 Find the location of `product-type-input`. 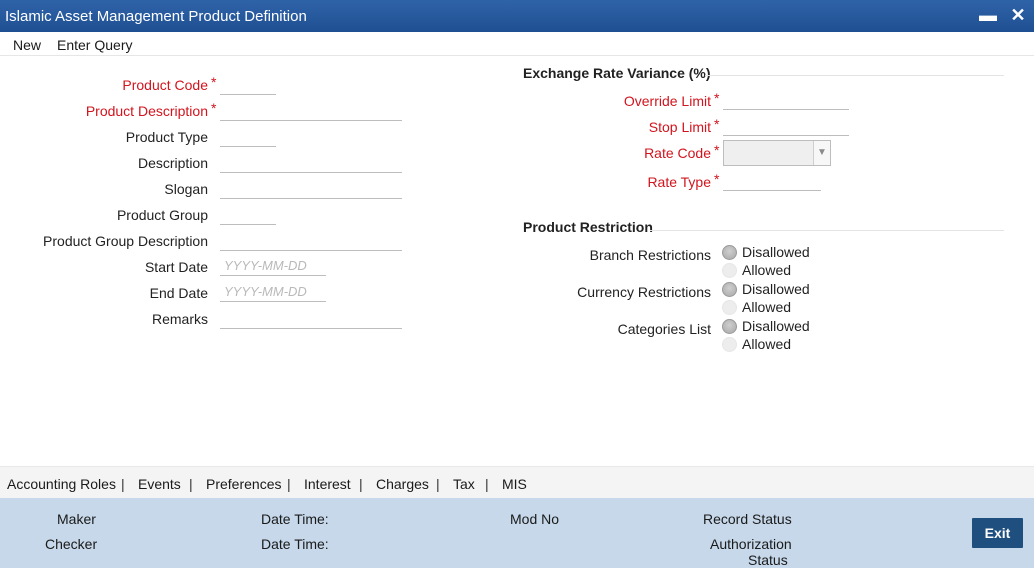

product-type-input is located at coordinates (248, 137).